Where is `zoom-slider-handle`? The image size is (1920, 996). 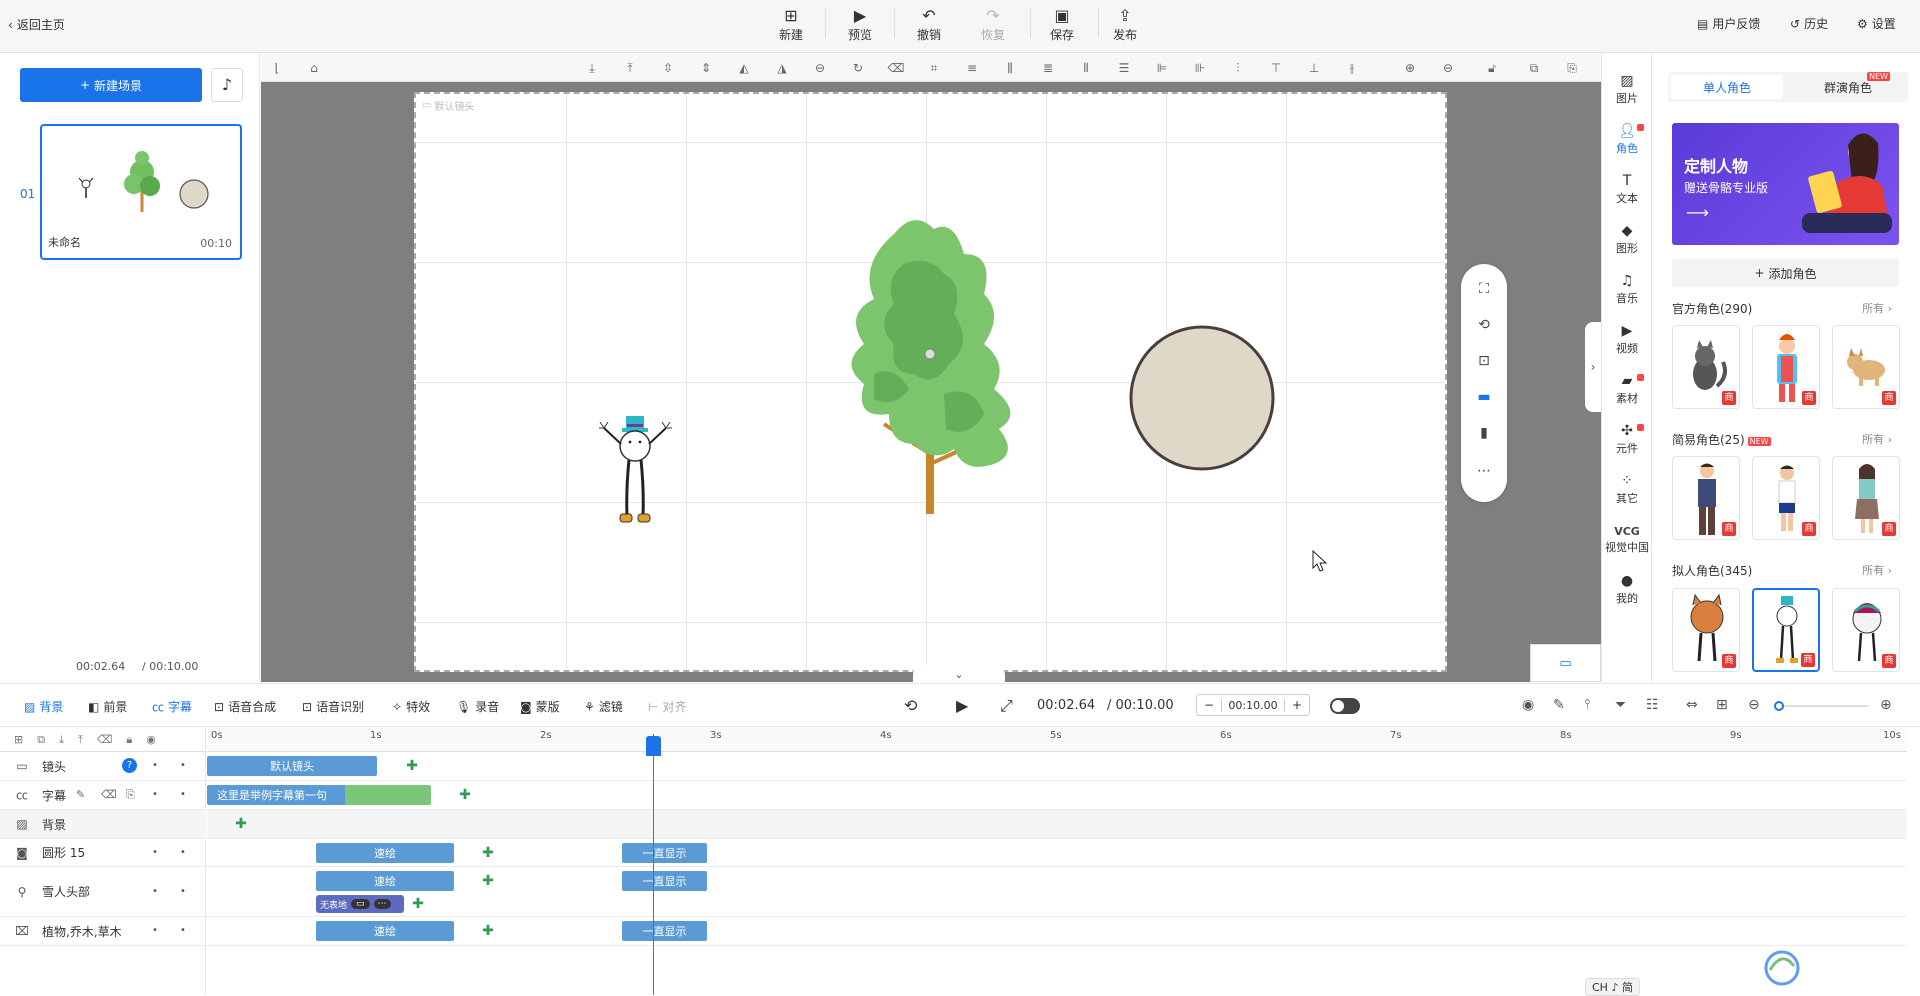 zoom-slider-handle is located at coordinates (1779, 706).